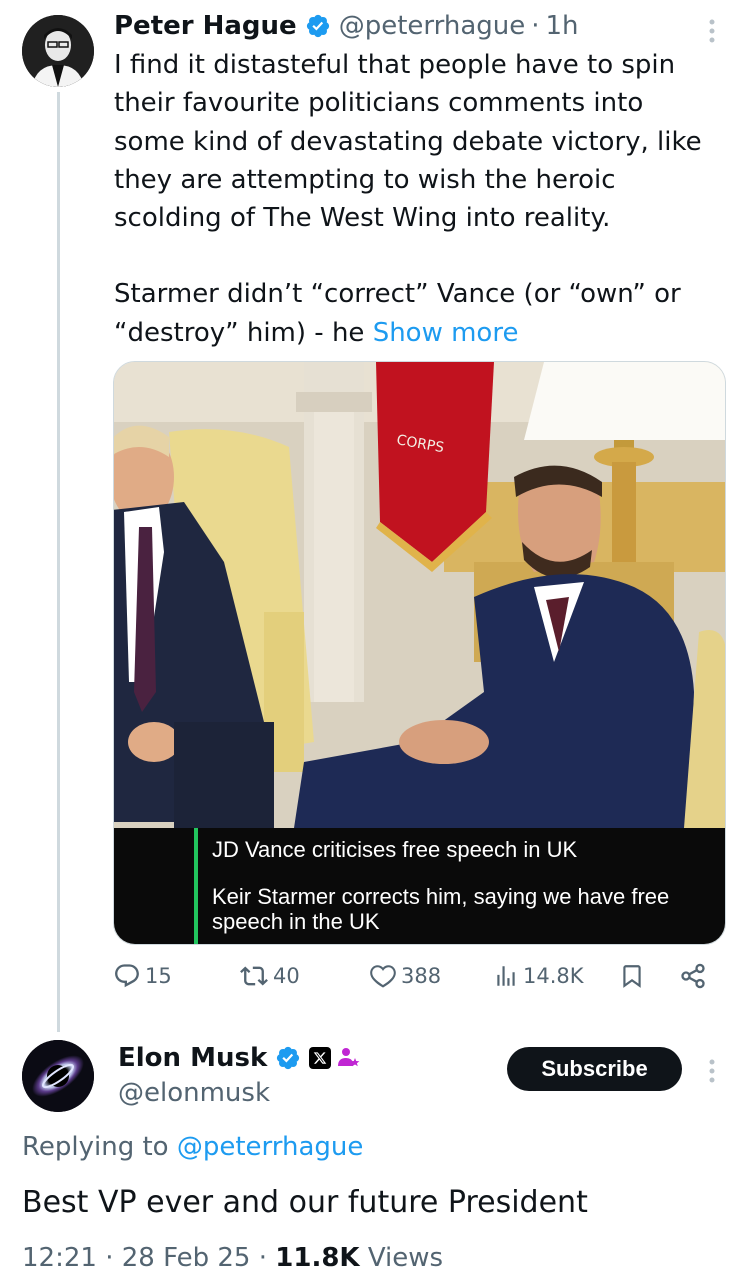 The image size is (748, 1280). I want to click on x-logo-icon, so click(320, 1058).